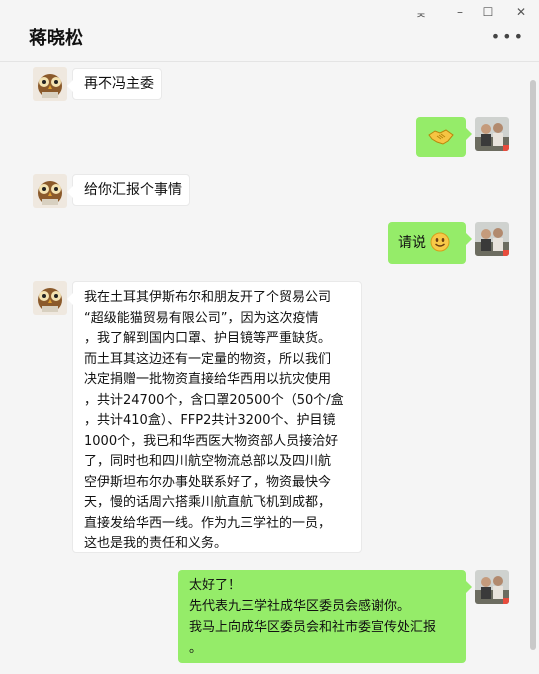 The width and height of the screenshot is (539, 674). Describe the element at coordinates (208, 482) in the screenshot. I see `message-line: 空伊斯坦布尔办事处联系好了，物资最快今` at that location.